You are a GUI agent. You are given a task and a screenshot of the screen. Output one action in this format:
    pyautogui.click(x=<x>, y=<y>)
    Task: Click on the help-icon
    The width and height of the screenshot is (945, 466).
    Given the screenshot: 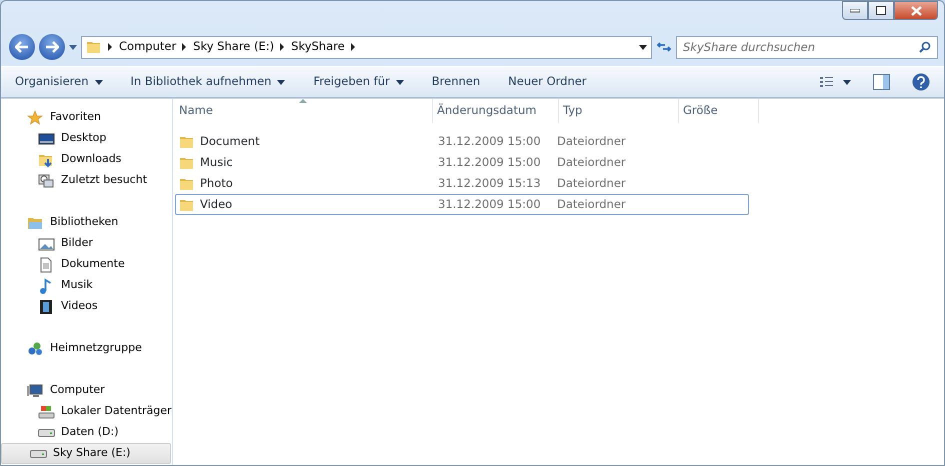 What is the action you would take?
    pyautogui.click(x=921, y=82)
    